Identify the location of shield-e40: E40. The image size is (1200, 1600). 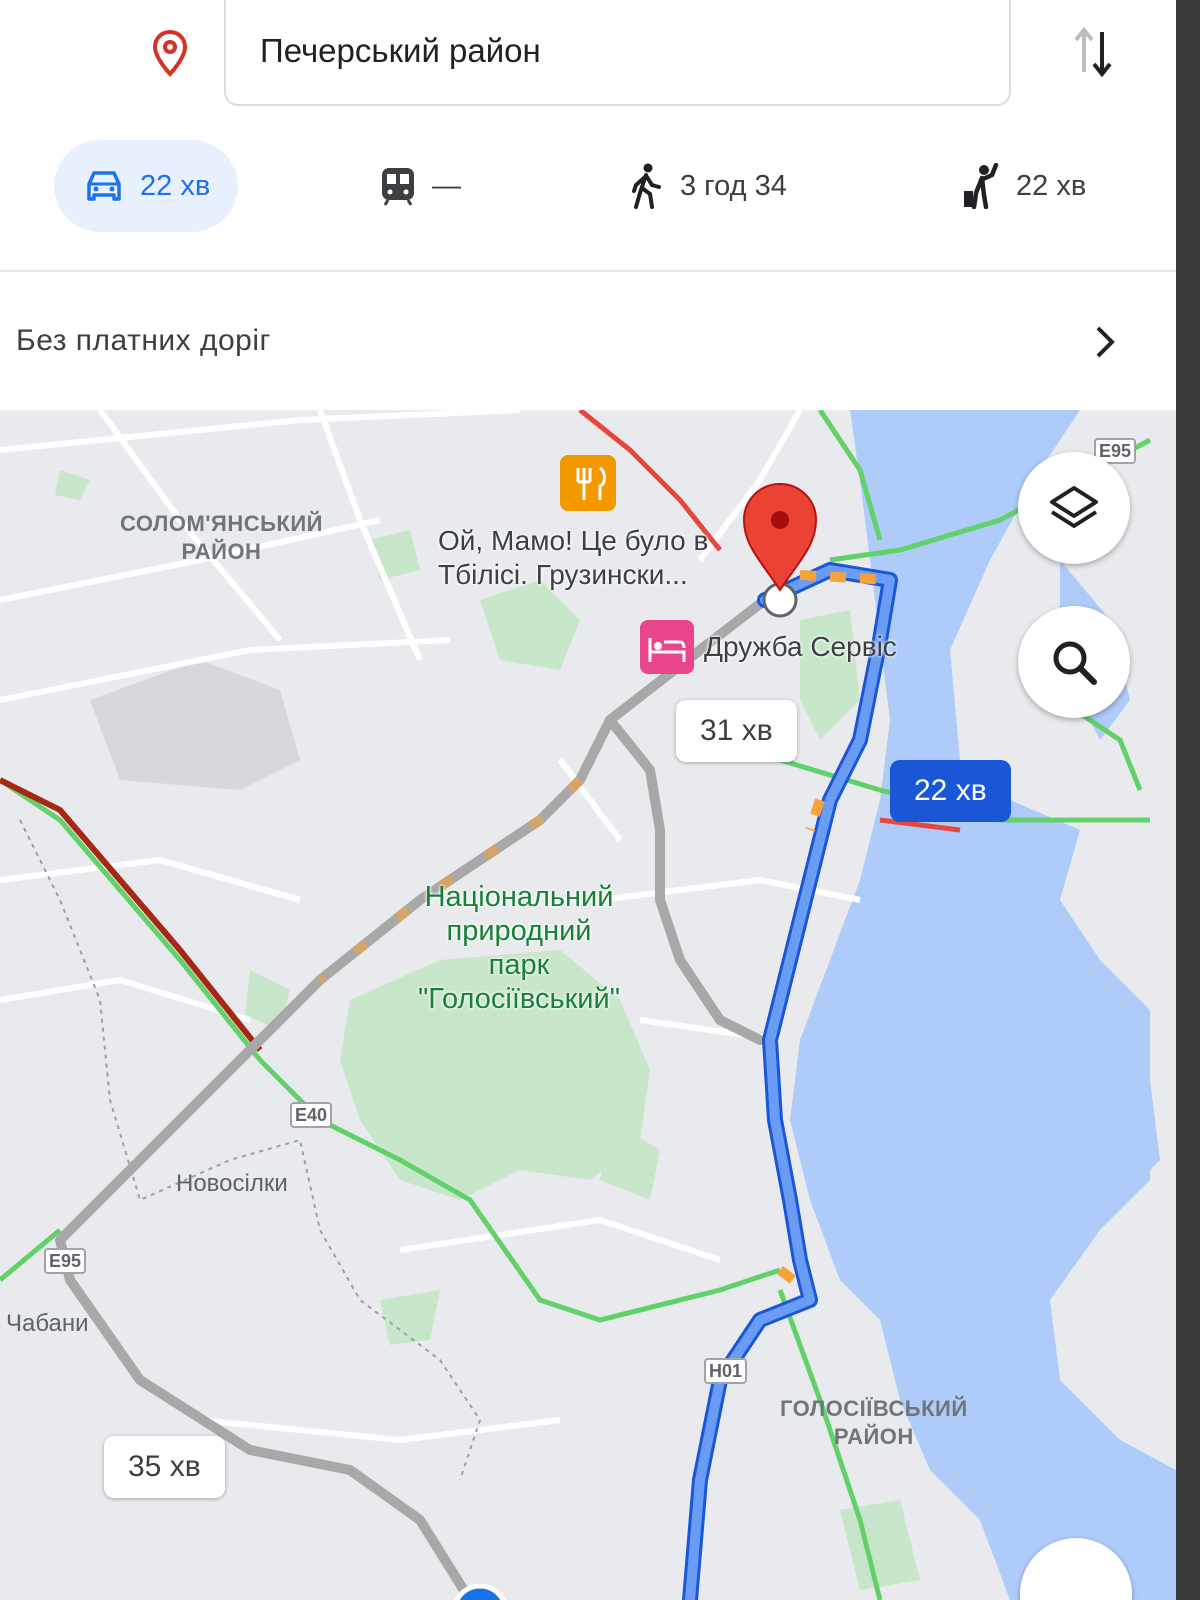
(311, 1115).